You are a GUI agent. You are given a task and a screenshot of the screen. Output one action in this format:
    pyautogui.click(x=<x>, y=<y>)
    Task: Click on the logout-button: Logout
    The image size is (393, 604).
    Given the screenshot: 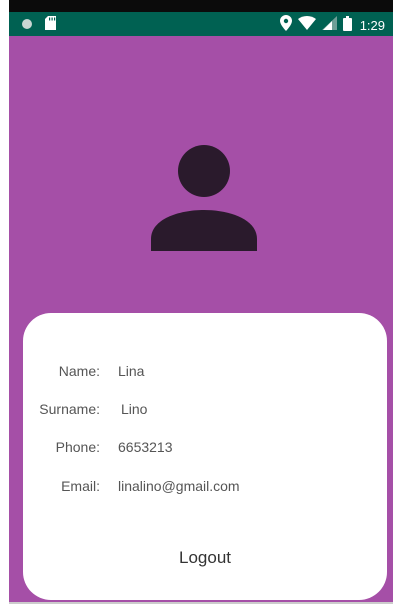 What is the action you would take?
    pyautogui.click(x=205, y=558)
    